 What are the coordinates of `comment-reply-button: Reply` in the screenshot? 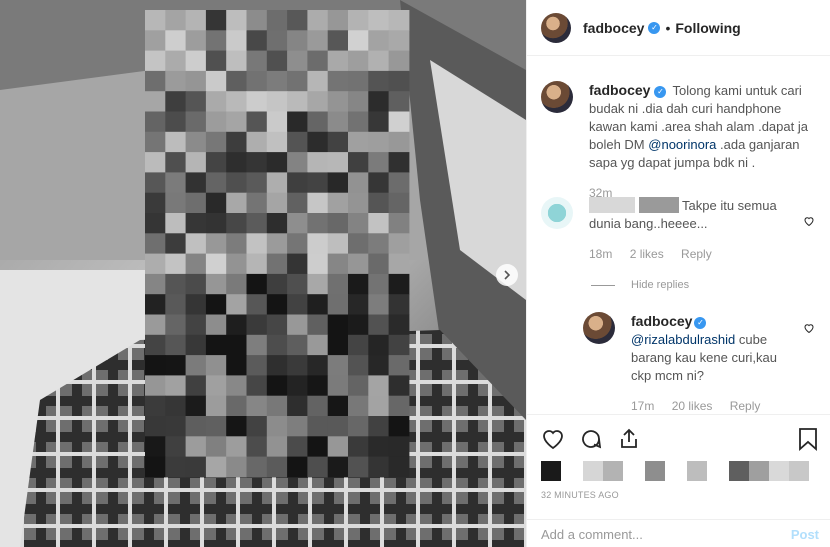 It's located at (696, 254).